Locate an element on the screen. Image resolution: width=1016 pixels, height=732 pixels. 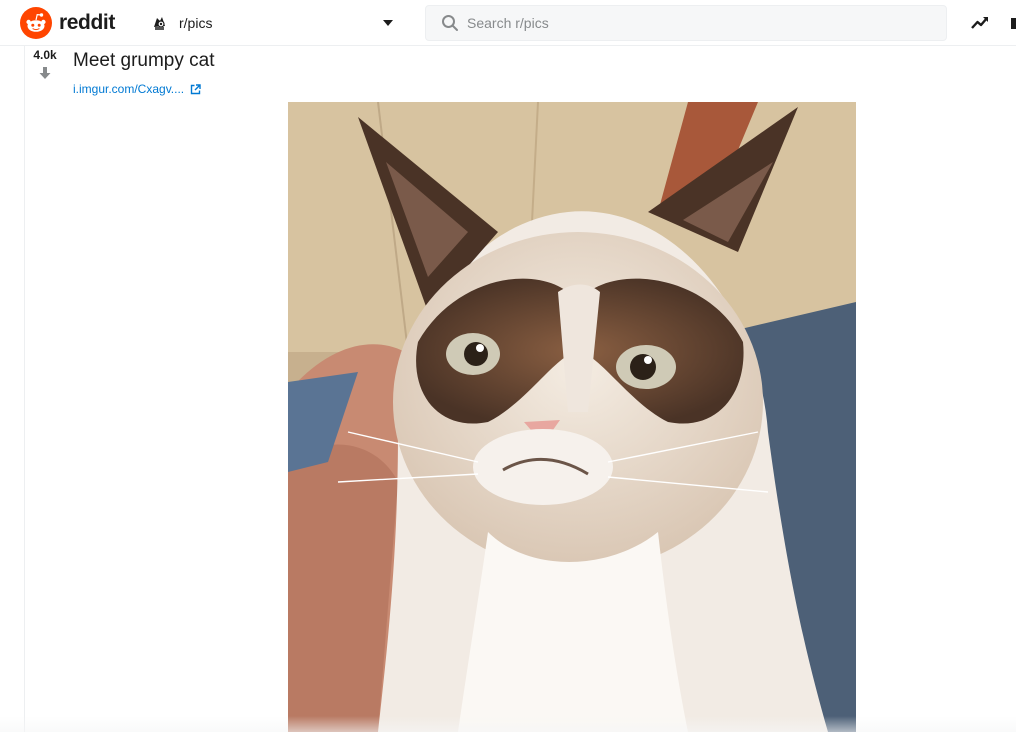
search-bar is located at coordinates (686, 23).